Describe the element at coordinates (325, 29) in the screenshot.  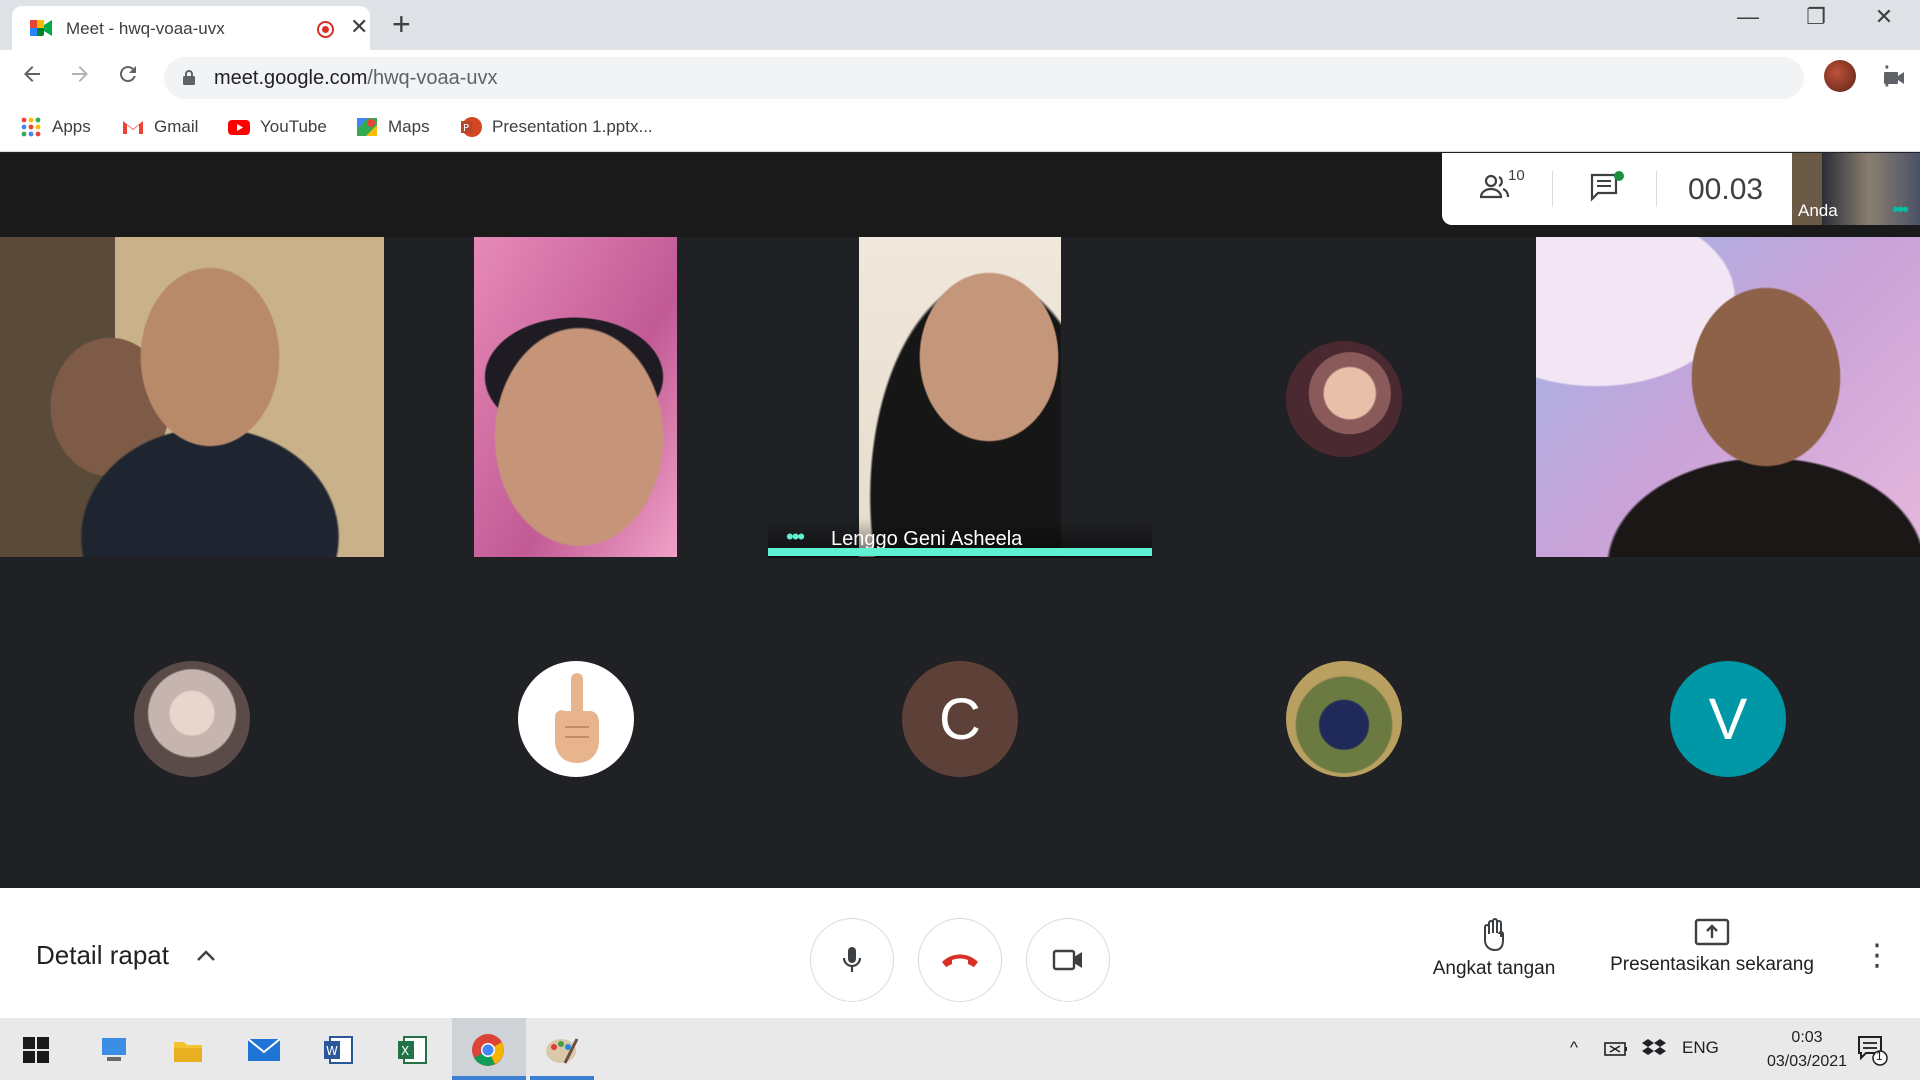
I see `recording-indicator-icon` at that location.